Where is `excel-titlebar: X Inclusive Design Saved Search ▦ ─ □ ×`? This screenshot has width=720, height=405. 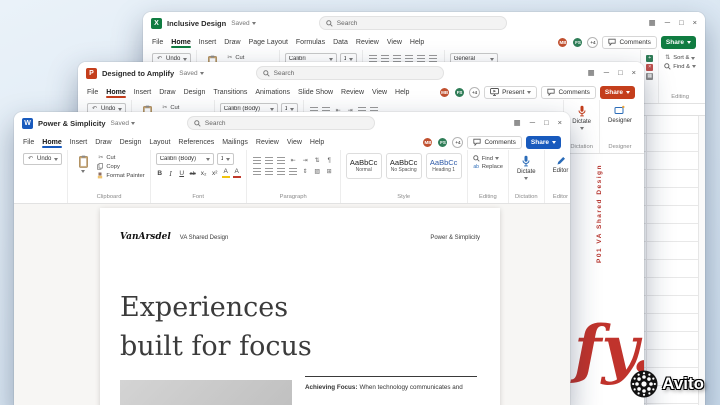 excel-titlebar: X Inclusive Design Saved Search ▦ ─ □ × is located at coordinates (424, 23).